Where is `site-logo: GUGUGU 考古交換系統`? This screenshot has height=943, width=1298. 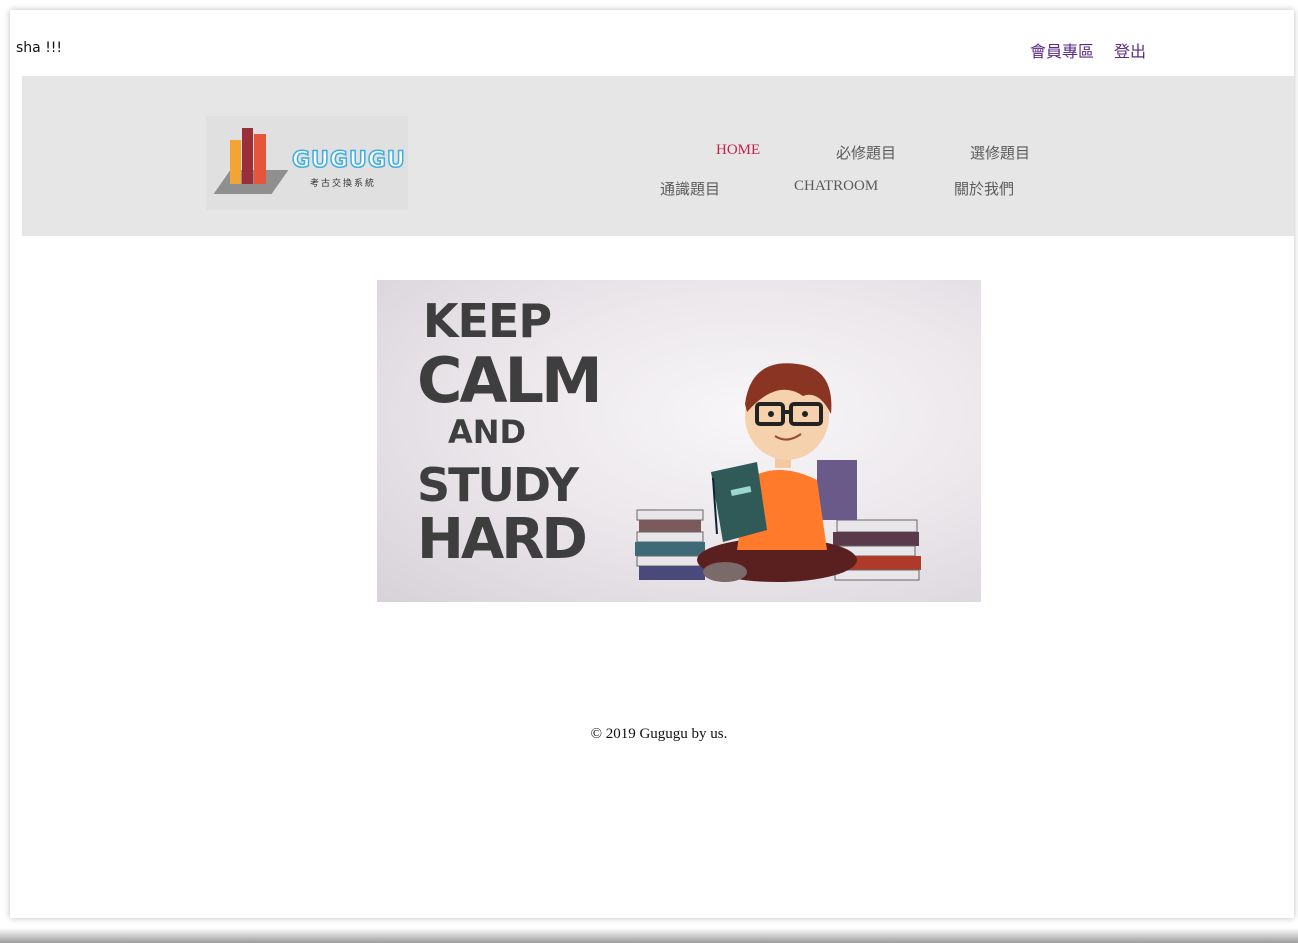
site-logo: GUGUGU 考古交換系統 is located at coordinates (307, 163).